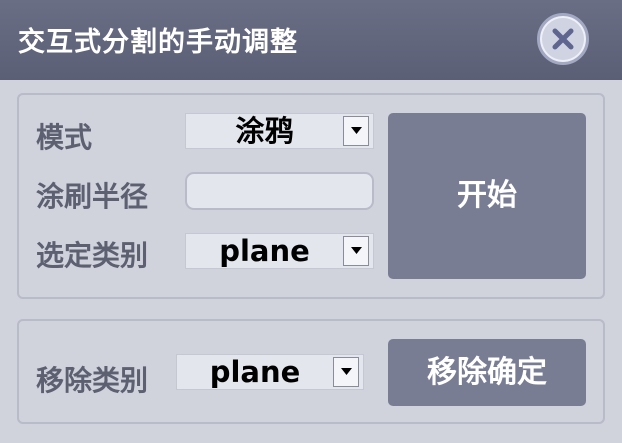  Describe the element at coordinates (487, 372) in the screenshot. I see `remove-confirm-button: 移除确定` at that location.